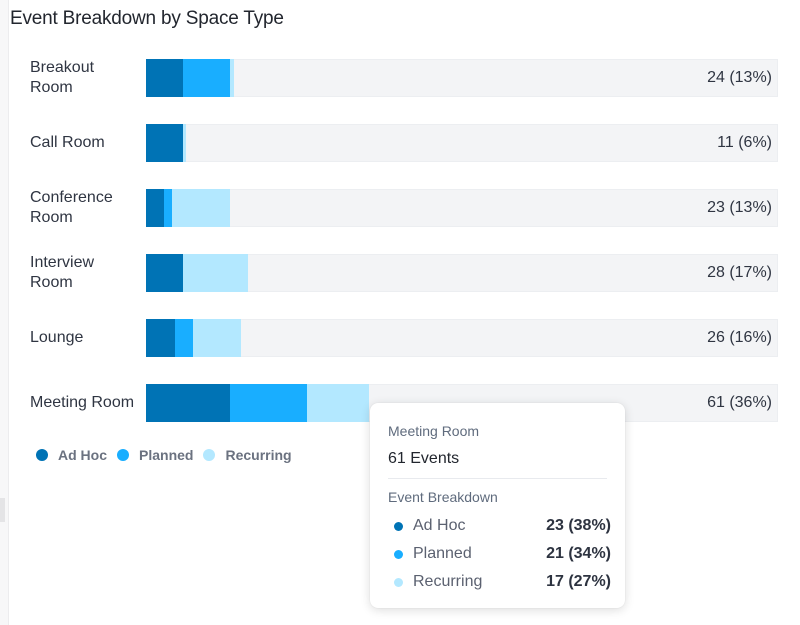 The width and height of the screenshot is (800, 625). I want to click on bar-row: Call Room 11 (6%), so click(400, 143).